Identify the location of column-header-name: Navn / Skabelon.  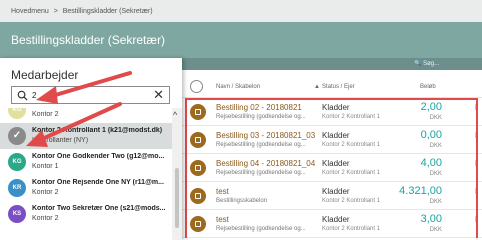
(238, 87).